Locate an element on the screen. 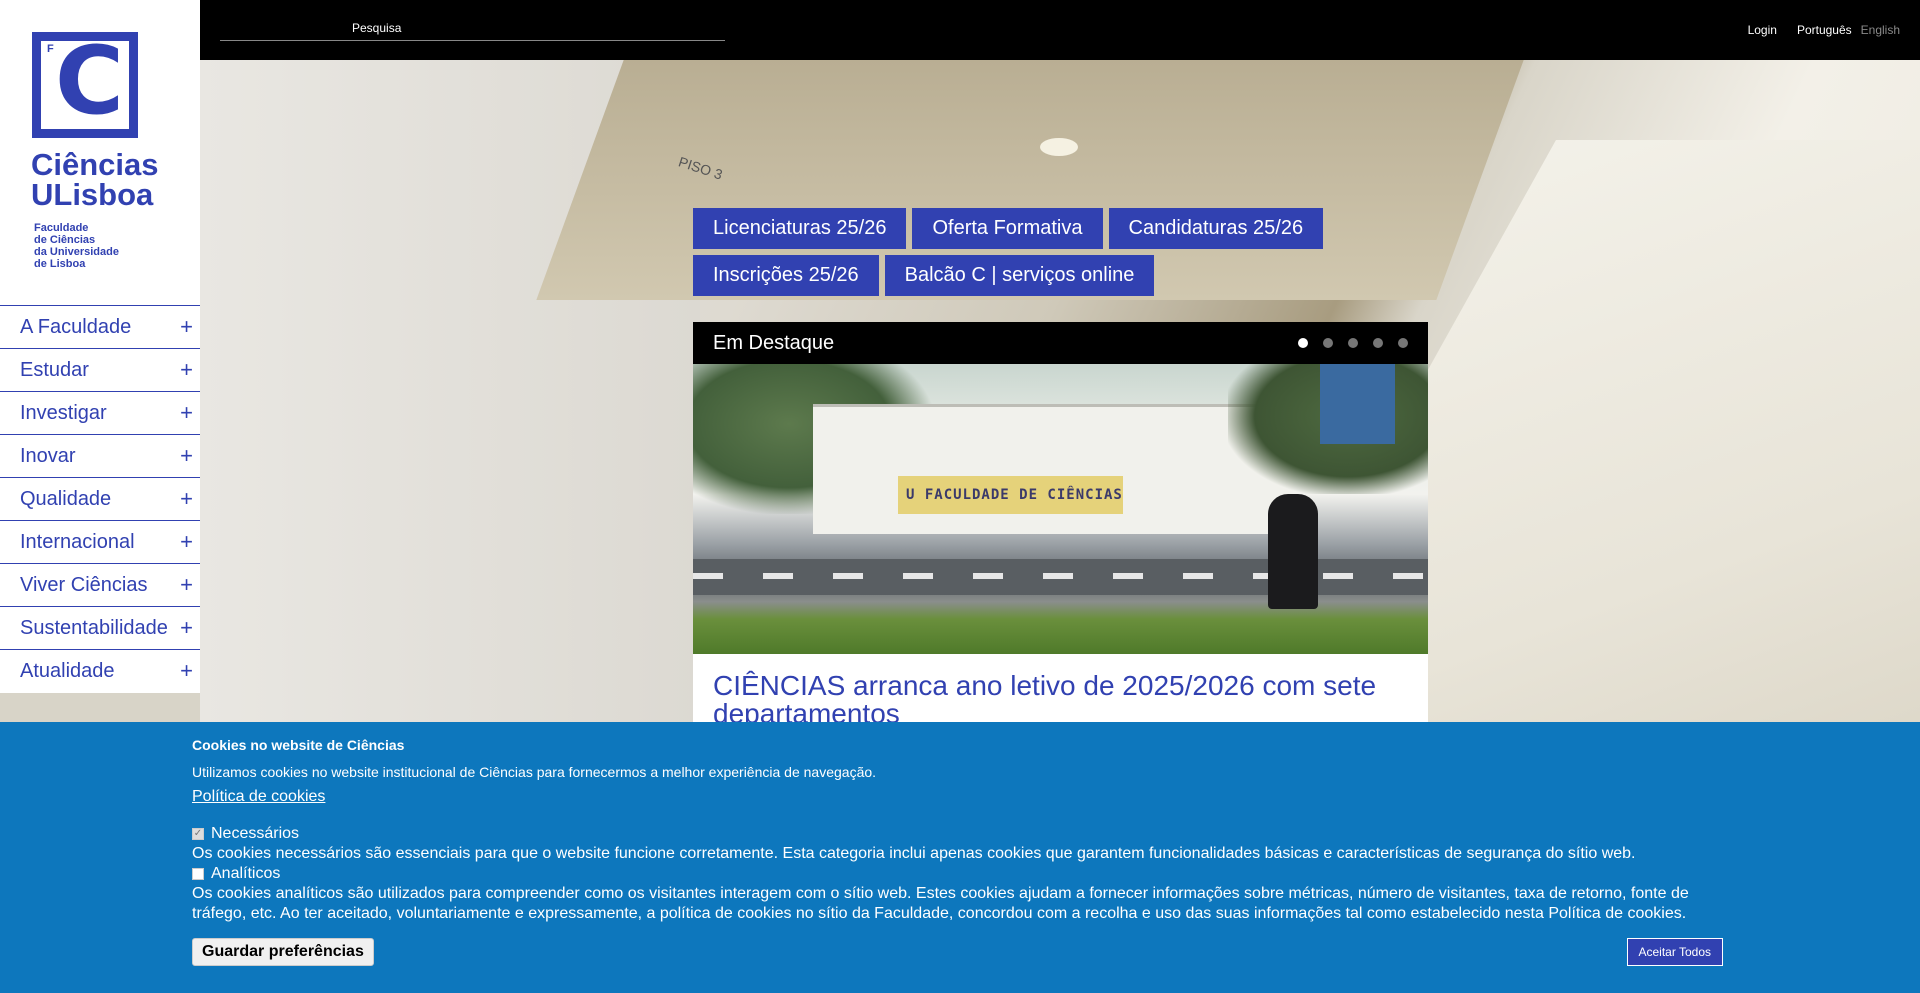  cookie-buttons: Guardar preferências Aceitar Todos is located at coordinates (957, 952).